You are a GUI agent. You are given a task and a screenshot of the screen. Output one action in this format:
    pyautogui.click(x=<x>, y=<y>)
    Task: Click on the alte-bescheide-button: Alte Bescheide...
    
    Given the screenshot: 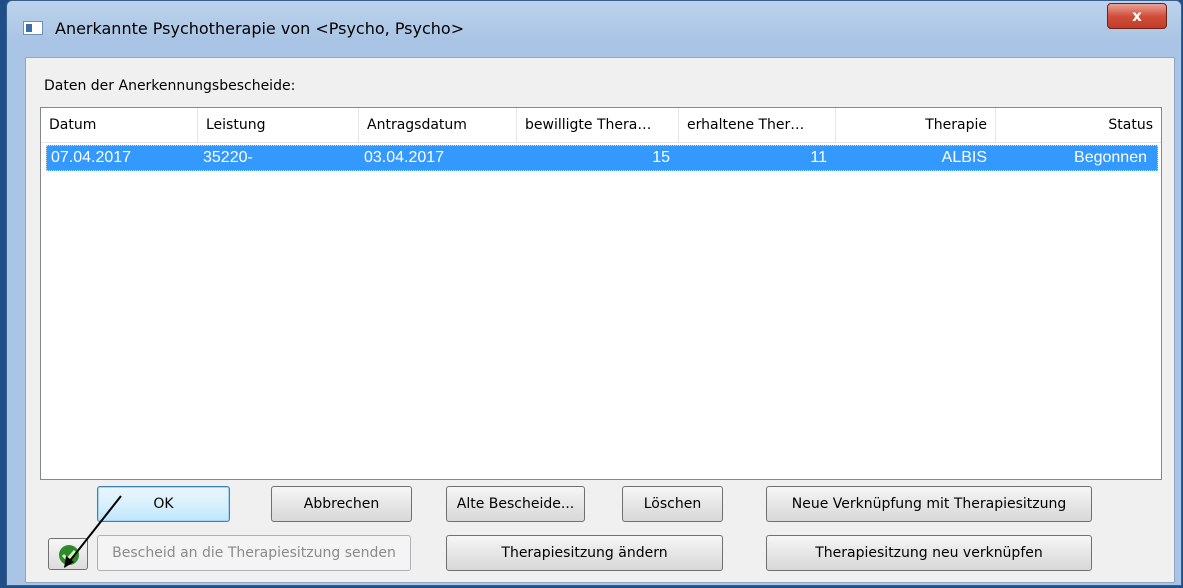 What is the action you would take?
    pyautogui.click(x=515, y=504)
    